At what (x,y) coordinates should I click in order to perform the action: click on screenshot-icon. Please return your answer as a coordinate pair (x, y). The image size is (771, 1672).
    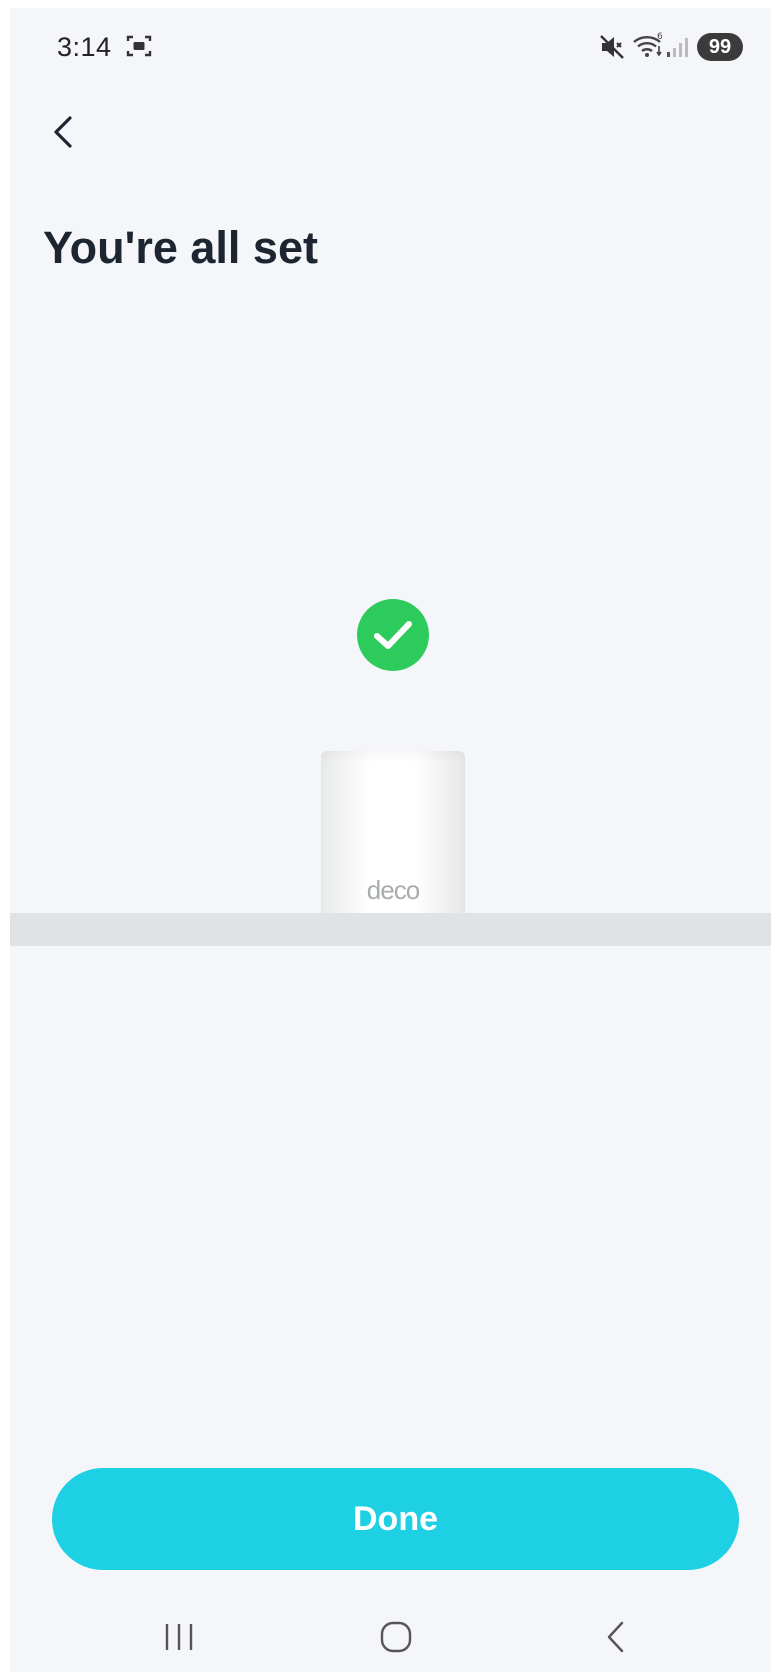
    Looking at the image, I should click on (139, 48).